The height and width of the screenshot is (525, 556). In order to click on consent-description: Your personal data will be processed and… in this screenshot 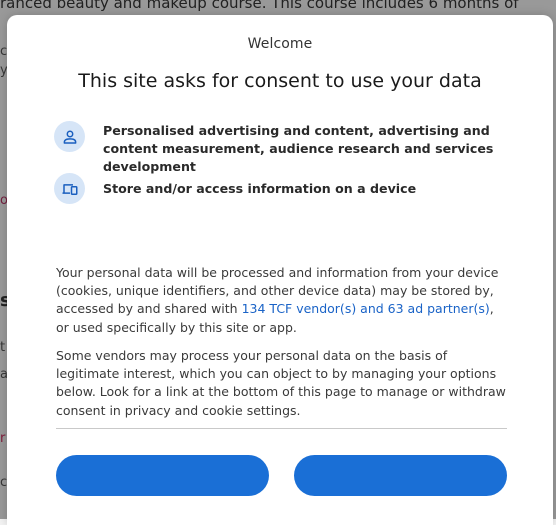, I will do `click(282, 300)`.